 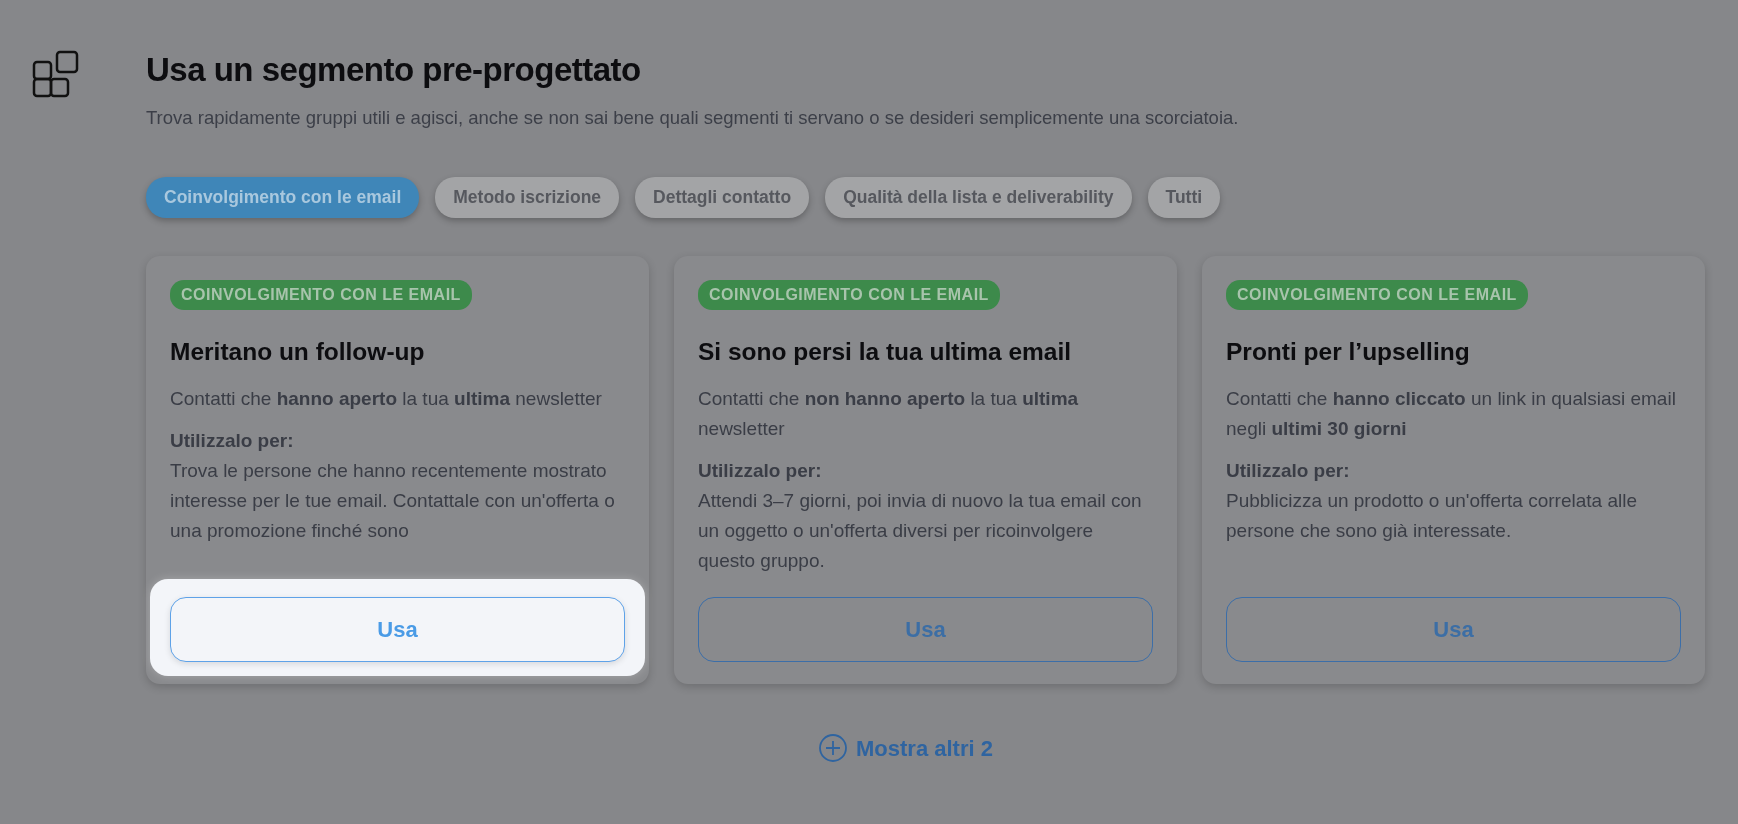 What do you see at coordinates (889, 414) in the screenshot?
I see `card-summary: Contatti che non hanno aperto la tua ultima newsletter` at bounding box center [889, 414].